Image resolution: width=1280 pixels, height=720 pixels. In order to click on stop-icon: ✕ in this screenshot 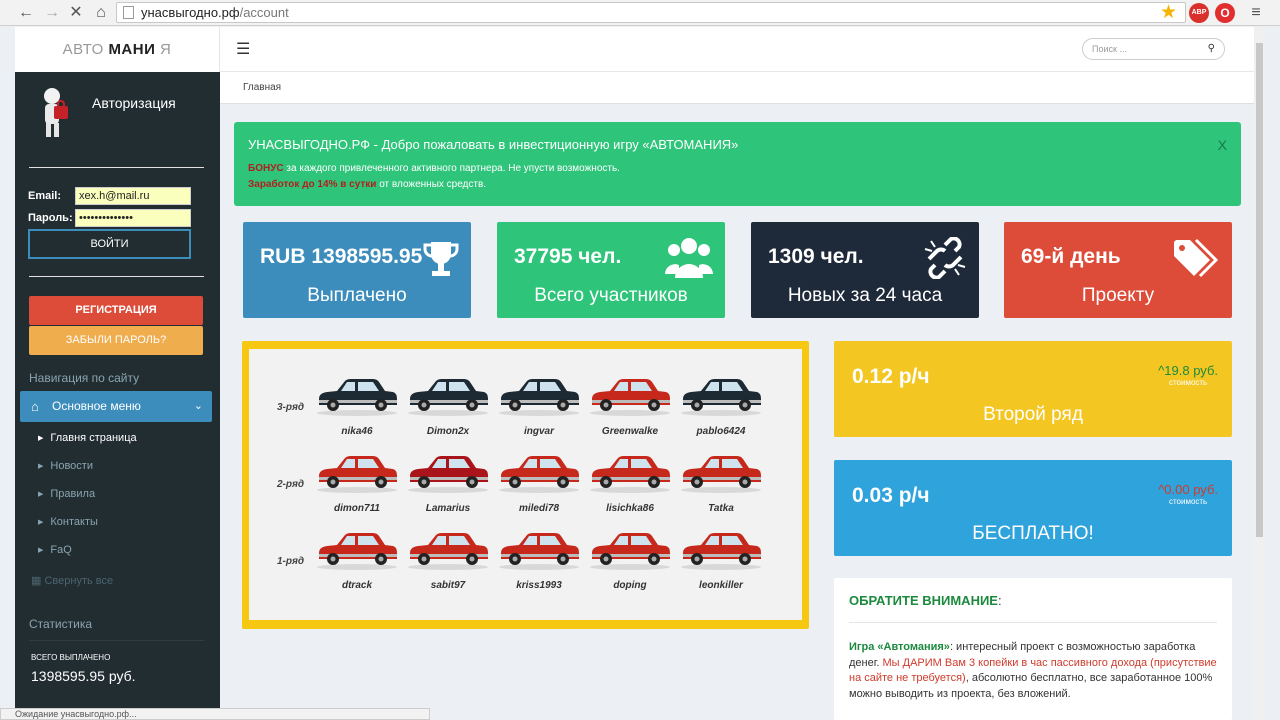, I will do `click(76, 13)`.